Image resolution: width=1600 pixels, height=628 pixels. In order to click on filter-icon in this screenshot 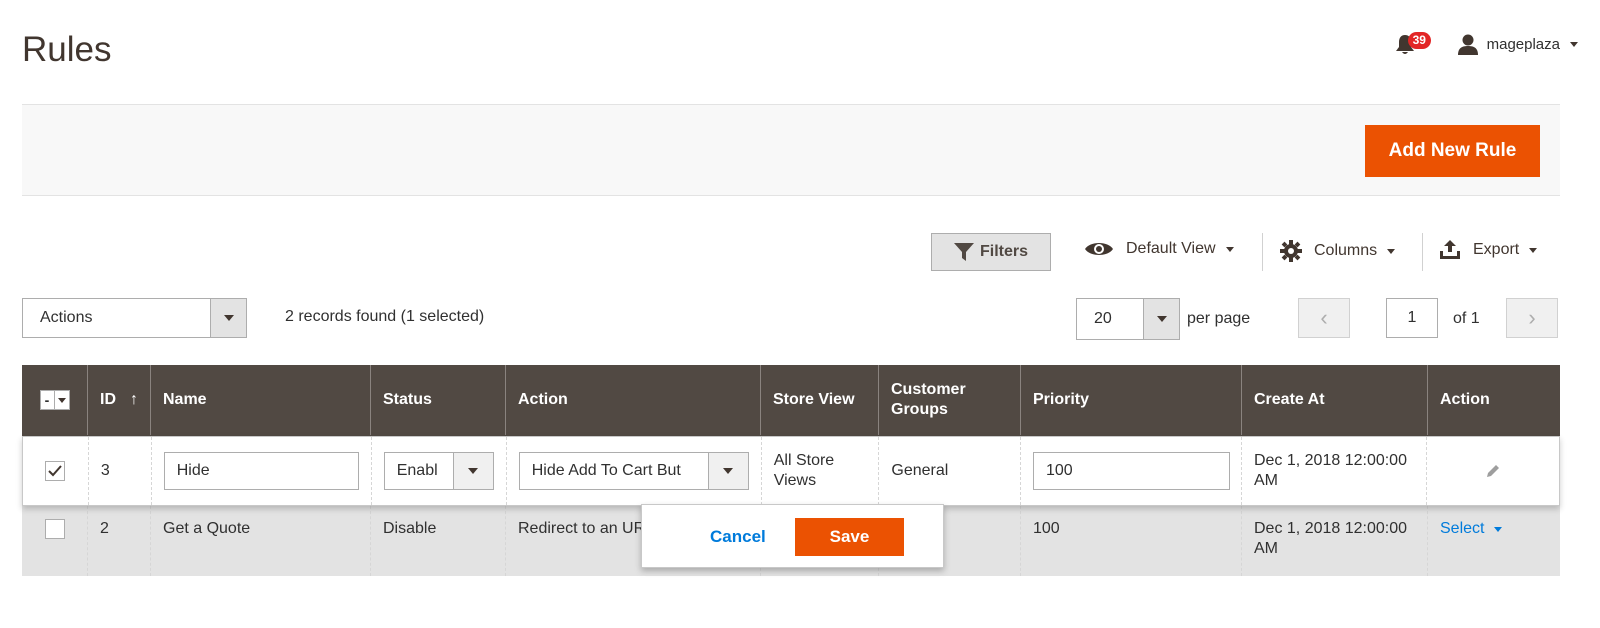, I will do `click(963, 252)`.